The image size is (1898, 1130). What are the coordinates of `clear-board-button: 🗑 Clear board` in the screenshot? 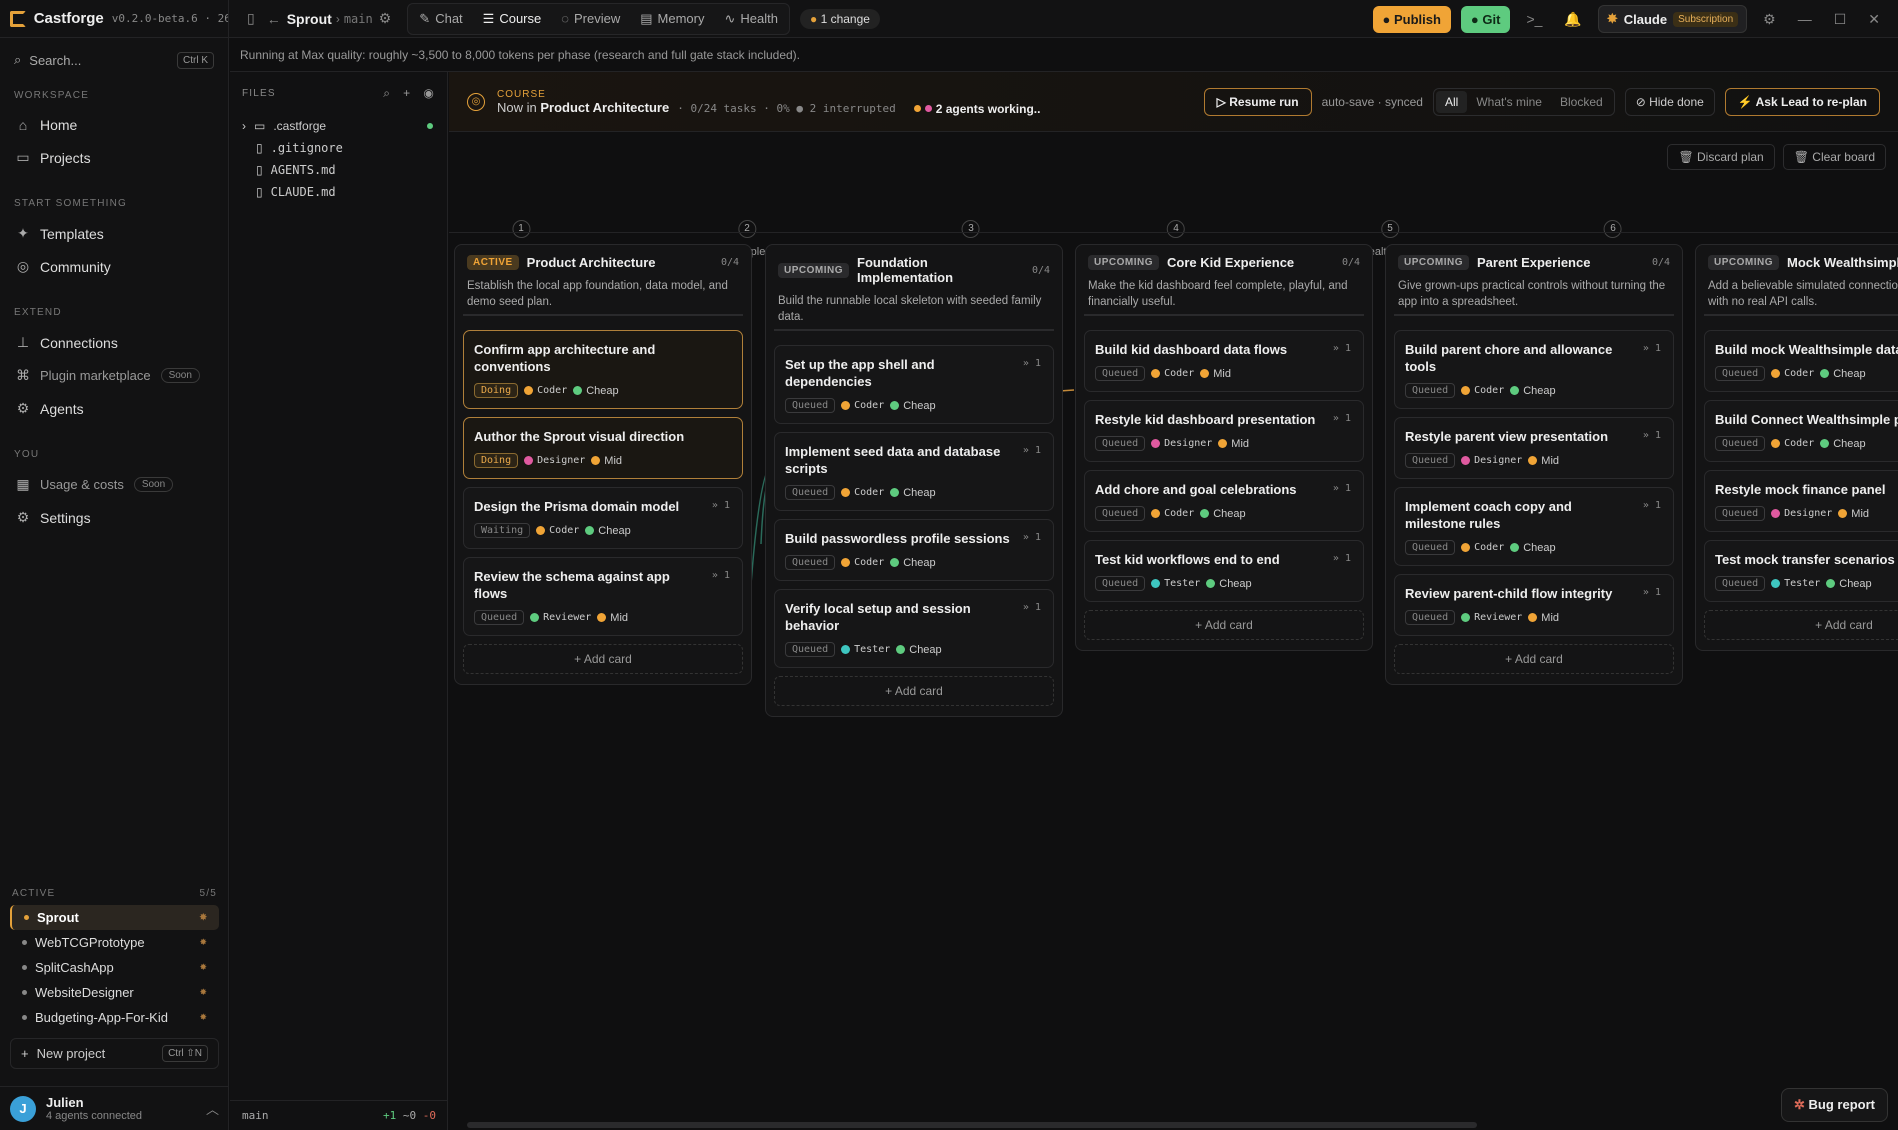 It's located at (1834, 157).